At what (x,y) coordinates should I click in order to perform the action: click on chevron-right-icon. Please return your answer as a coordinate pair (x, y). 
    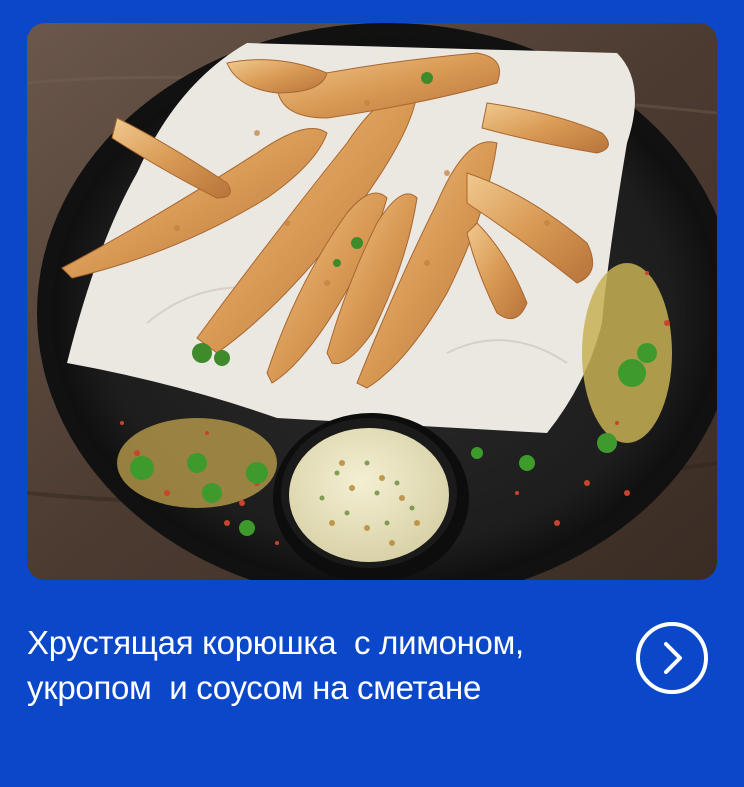
    Looking at the image, I should click on (673, 658).